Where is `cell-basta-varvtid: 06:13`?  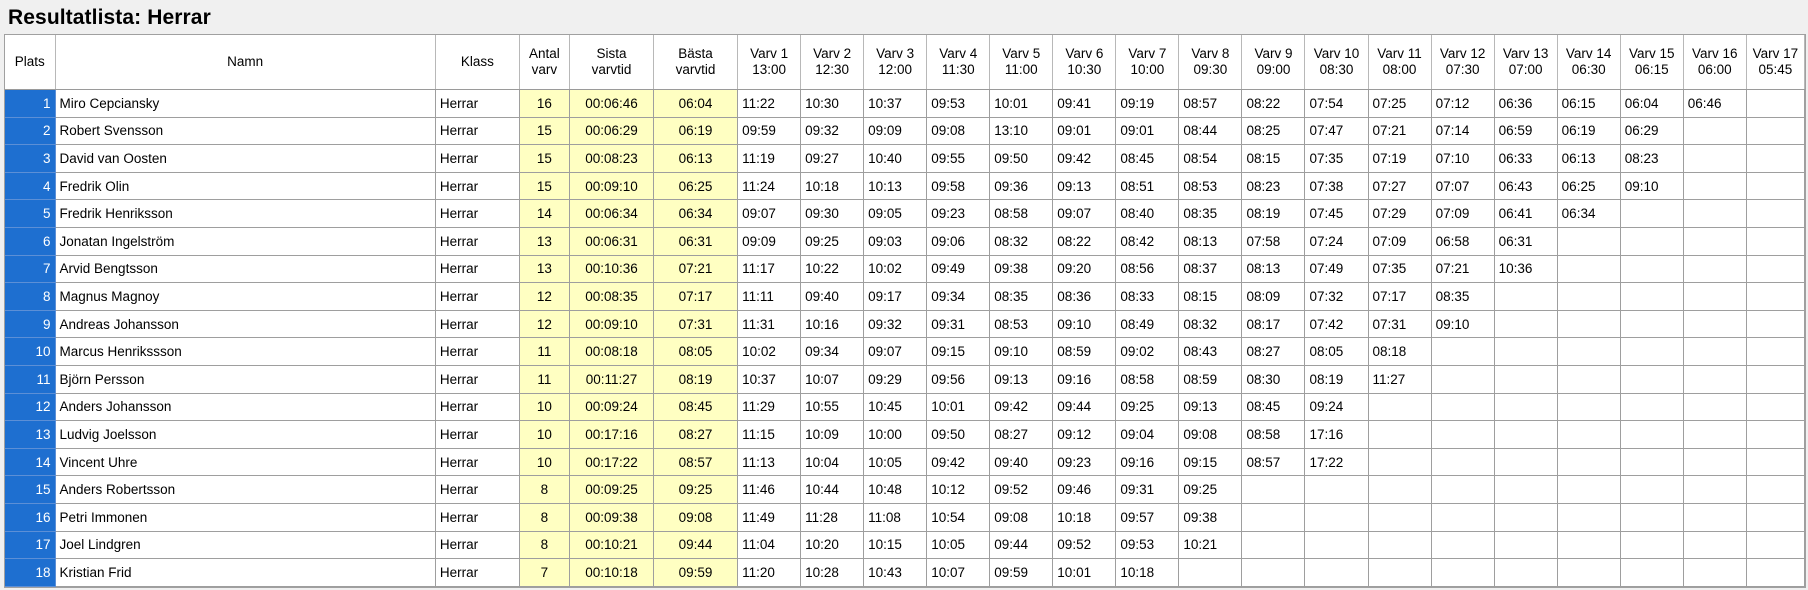 cell-basta-varvtid: 06:13 is located at coordinates (696, 158).